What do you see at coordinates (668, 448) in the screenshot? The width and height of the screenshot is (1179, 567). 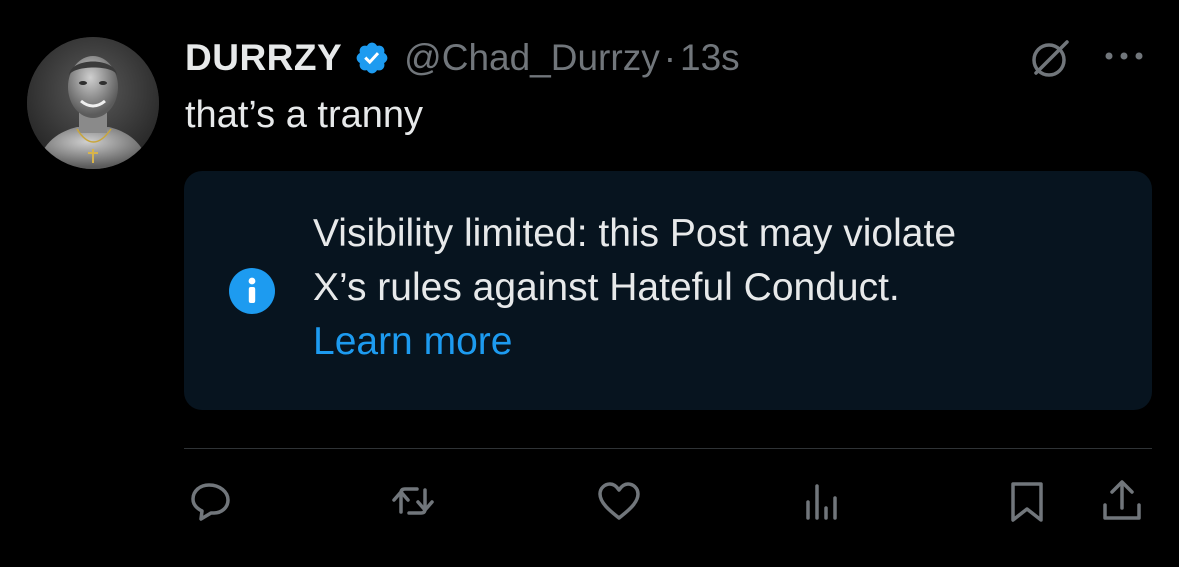 I see `divider` at bounding box center [668, 448].